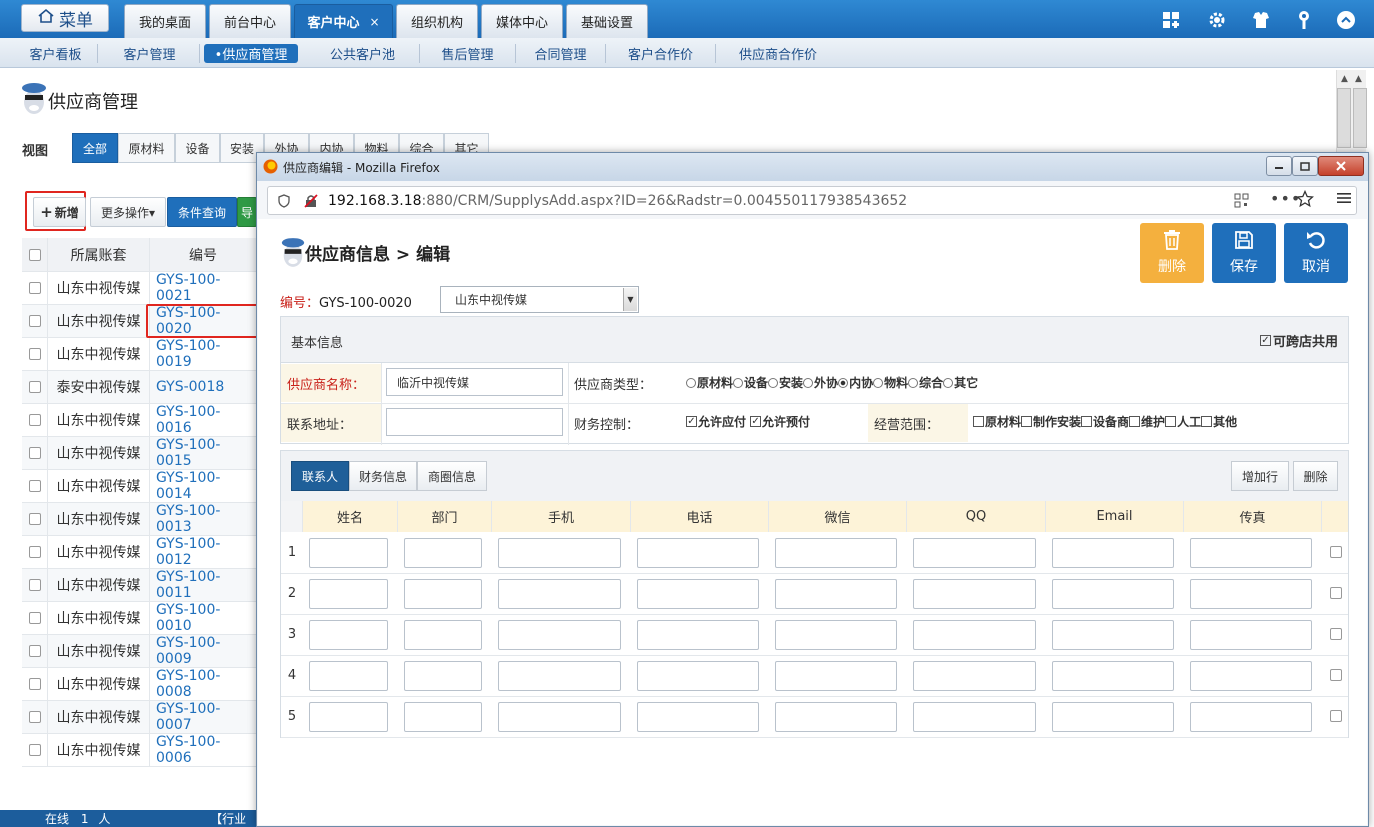 The height and width of the screenshot is (827, 1374). What do you see at coordinates (202, 254) in the screenshot?
I see `col-code: 编号` at bounding box center [202, 254].